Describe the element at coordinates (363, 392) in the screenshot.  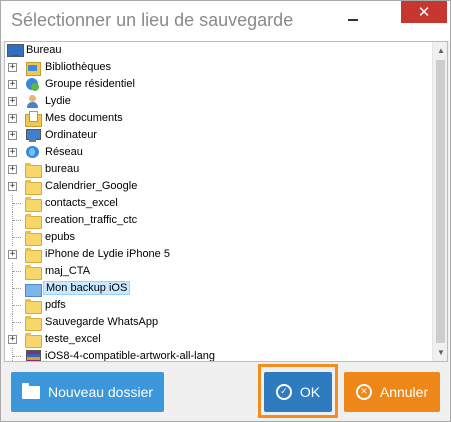
I see `cancel-circle-icon: ✕` at that location.